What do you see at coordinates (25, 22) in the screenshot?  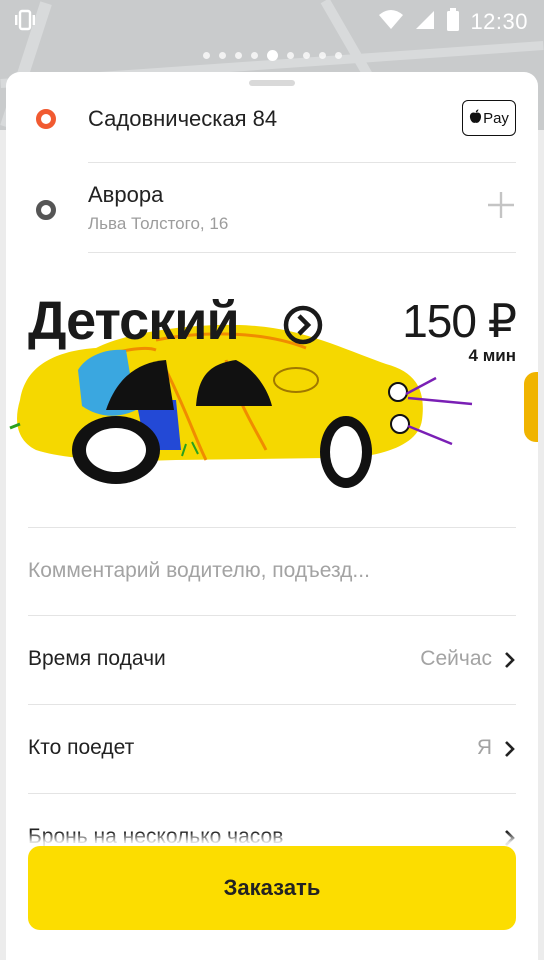 I see `vibrate-icon` at bounding box center [25, 22].